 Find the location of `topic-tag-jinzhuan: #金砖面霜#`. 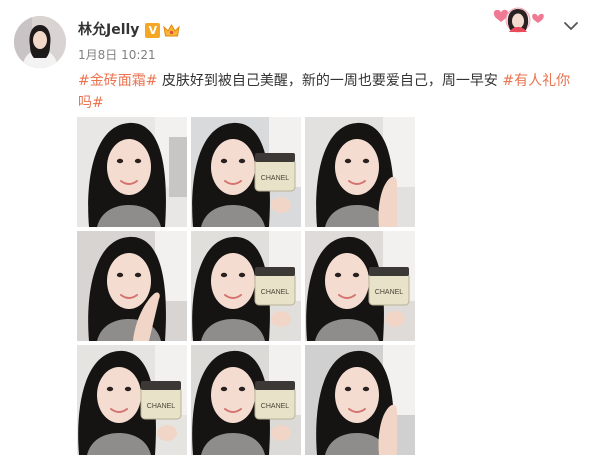

topic-tag-jinzhuan: #金砖面霜# is located at coordinates (117, 81).